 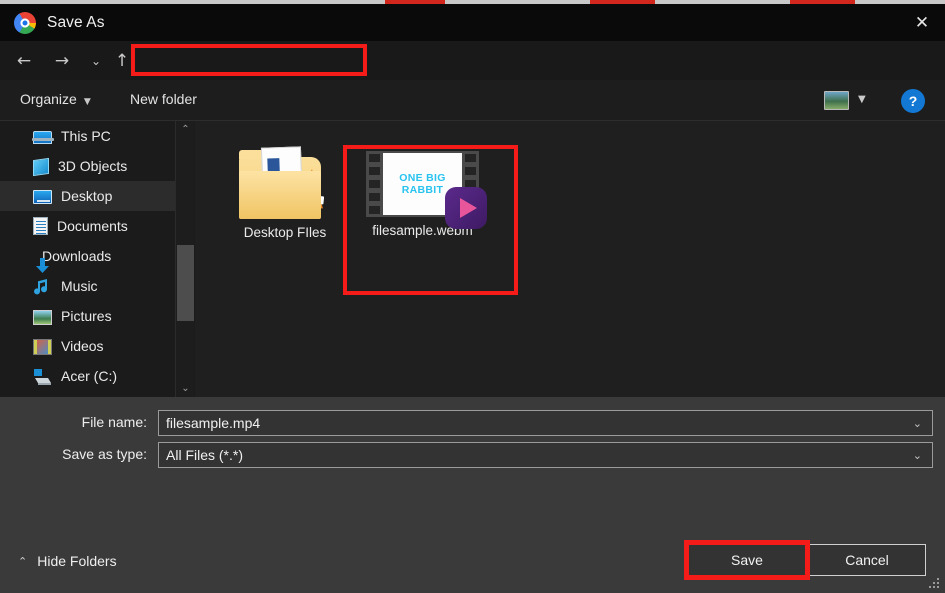 I want to click on close-icon: ✕, so click(x=922, y=22).